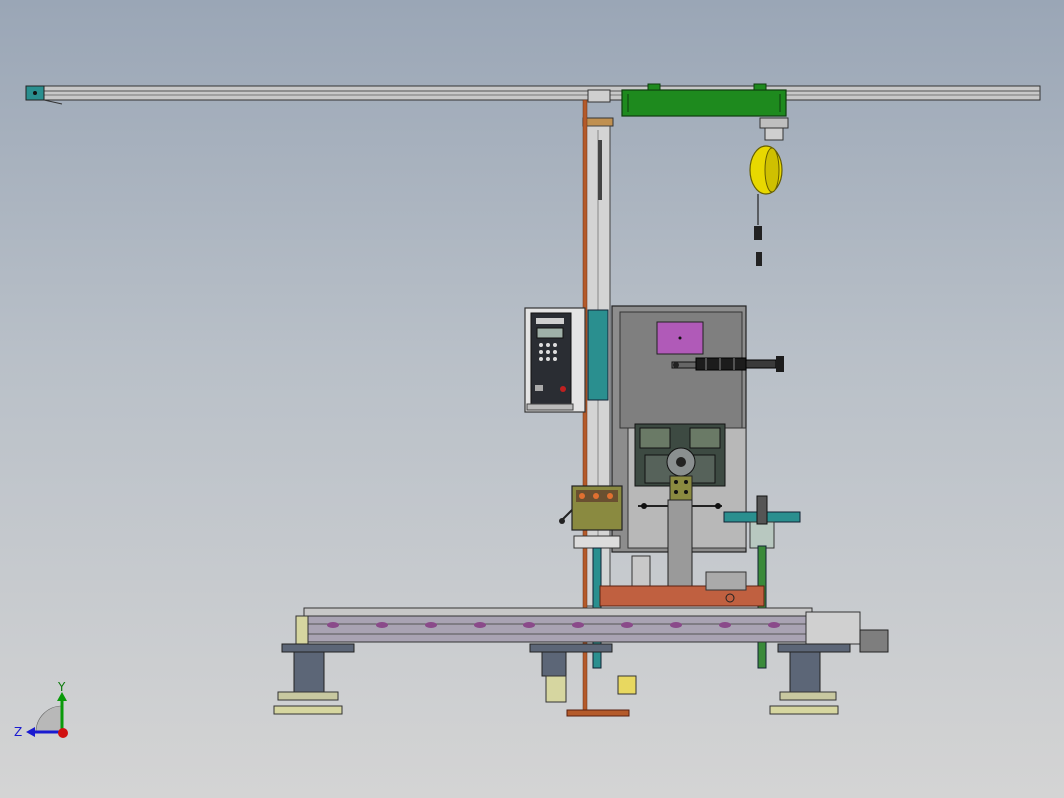  Describe the element at coordinates (314, 679) in the screenshot. I see `base-foot-left` at that location.